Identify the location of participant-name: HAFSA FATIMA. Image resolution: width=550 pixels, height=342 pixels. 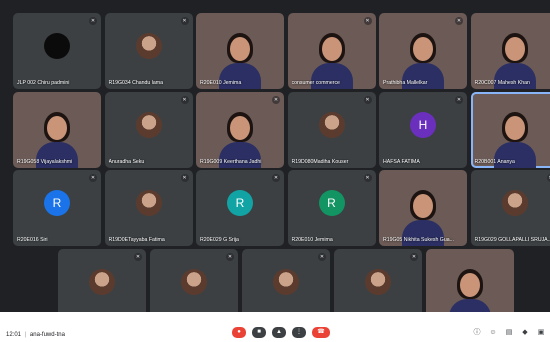
(401, 162).